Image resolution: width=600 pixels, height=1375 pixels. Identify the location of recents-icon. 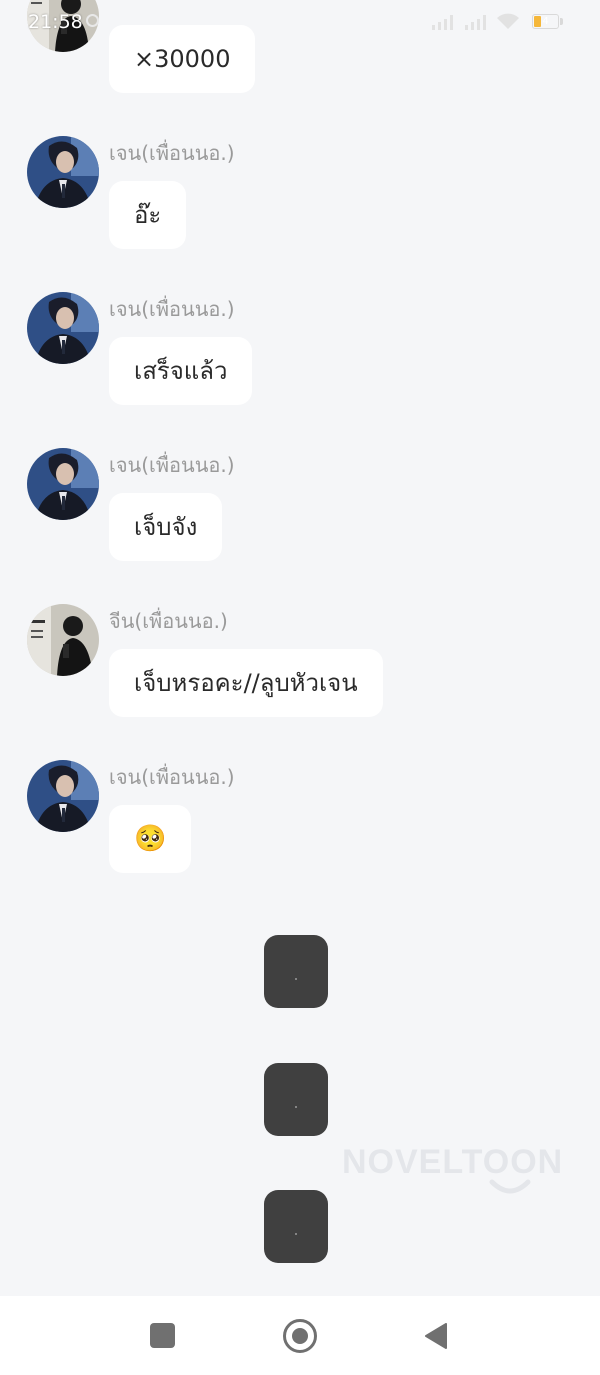
(162, 1335).